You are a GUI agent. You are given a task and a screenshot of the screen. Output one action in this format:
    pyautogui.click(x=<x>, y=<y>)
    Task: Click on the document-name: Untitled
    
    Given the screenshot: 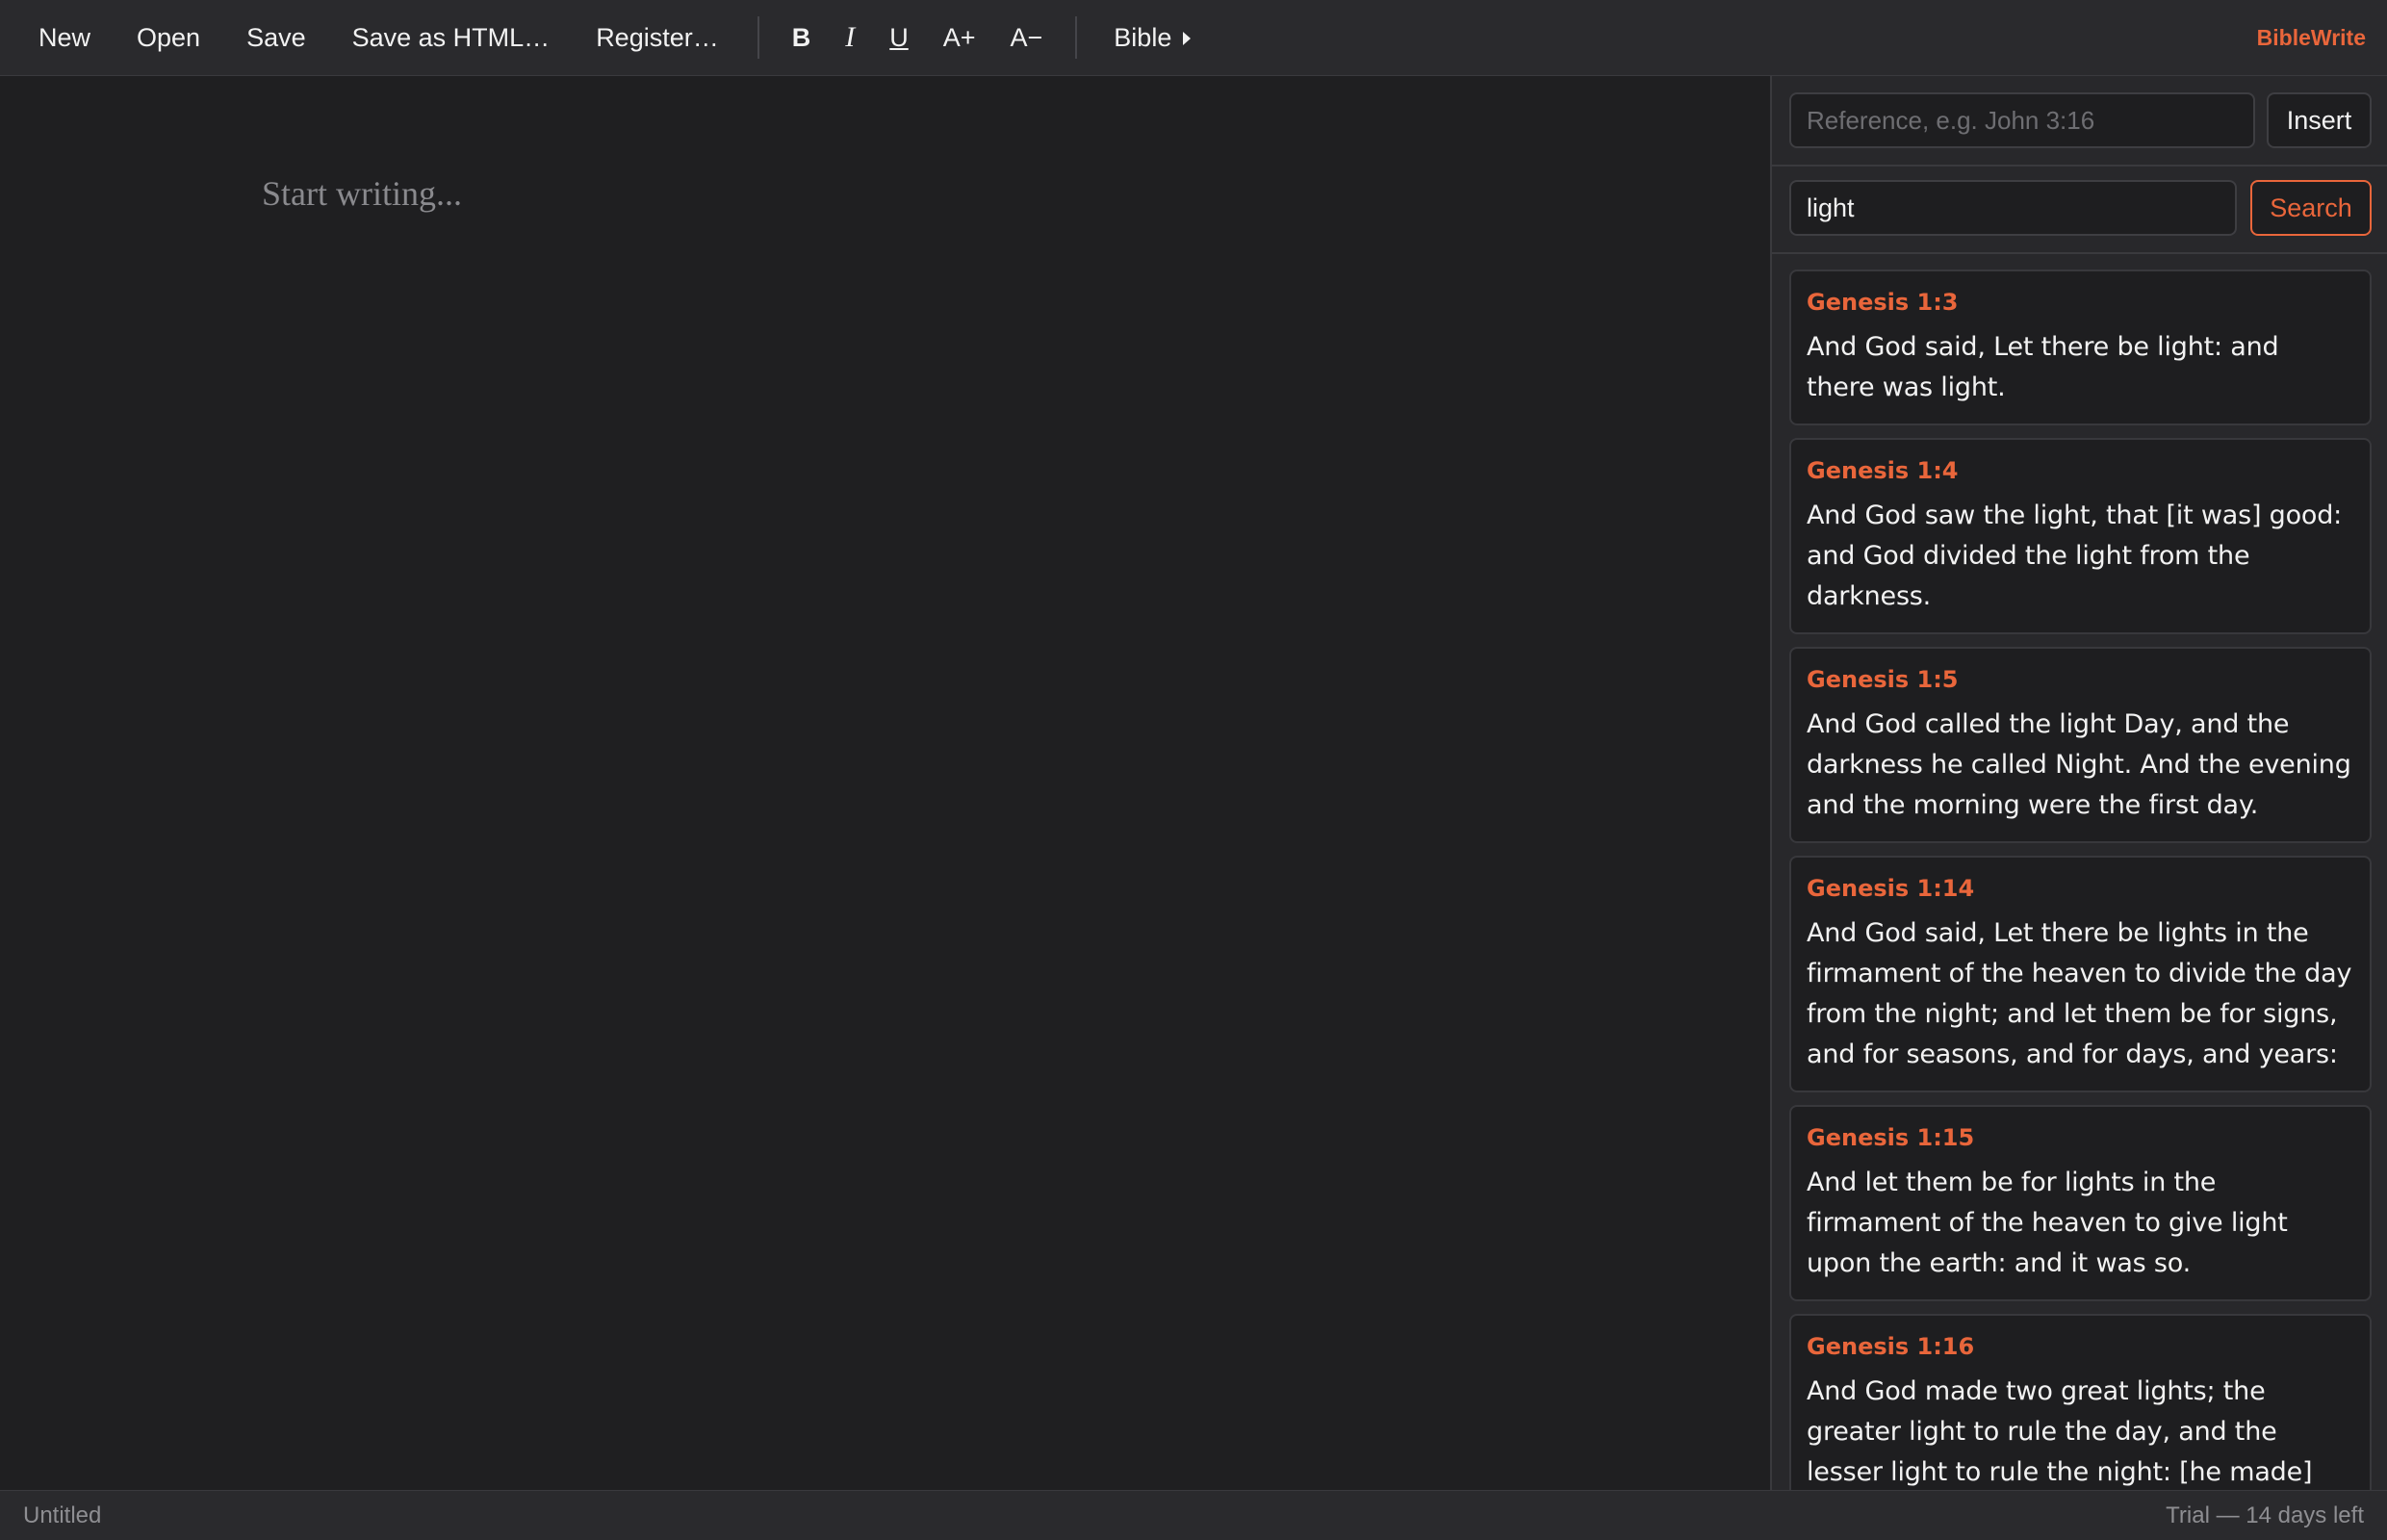 What is the action you would take?
    pyautogui.click(x=62, y=1515)
    